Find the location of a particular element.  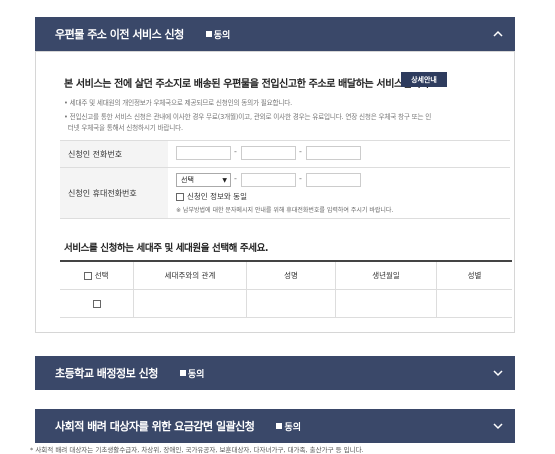

select-value: 선택 is located at coordinates (187, 180).